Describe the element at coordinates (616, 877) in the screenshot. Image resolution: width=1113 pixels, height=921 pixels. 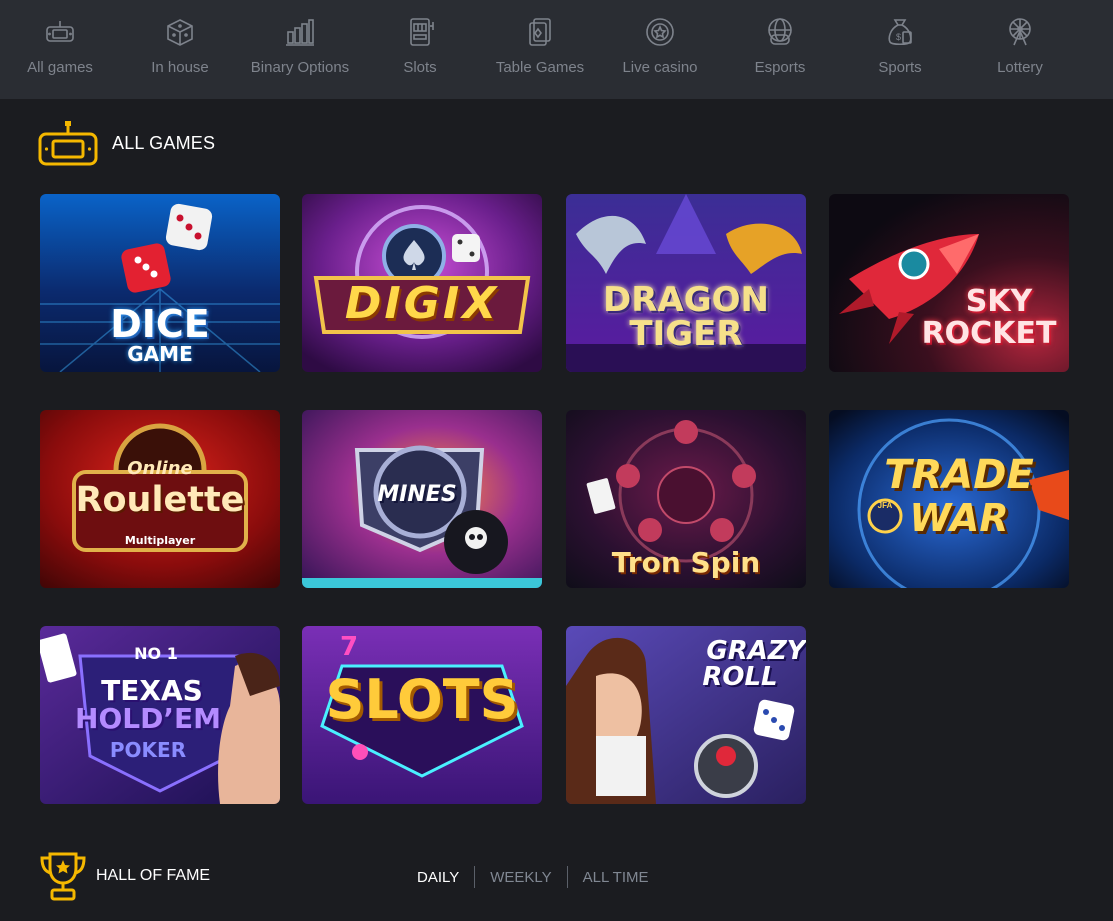
I see `tab-all-time: ALL TIME` at that location.